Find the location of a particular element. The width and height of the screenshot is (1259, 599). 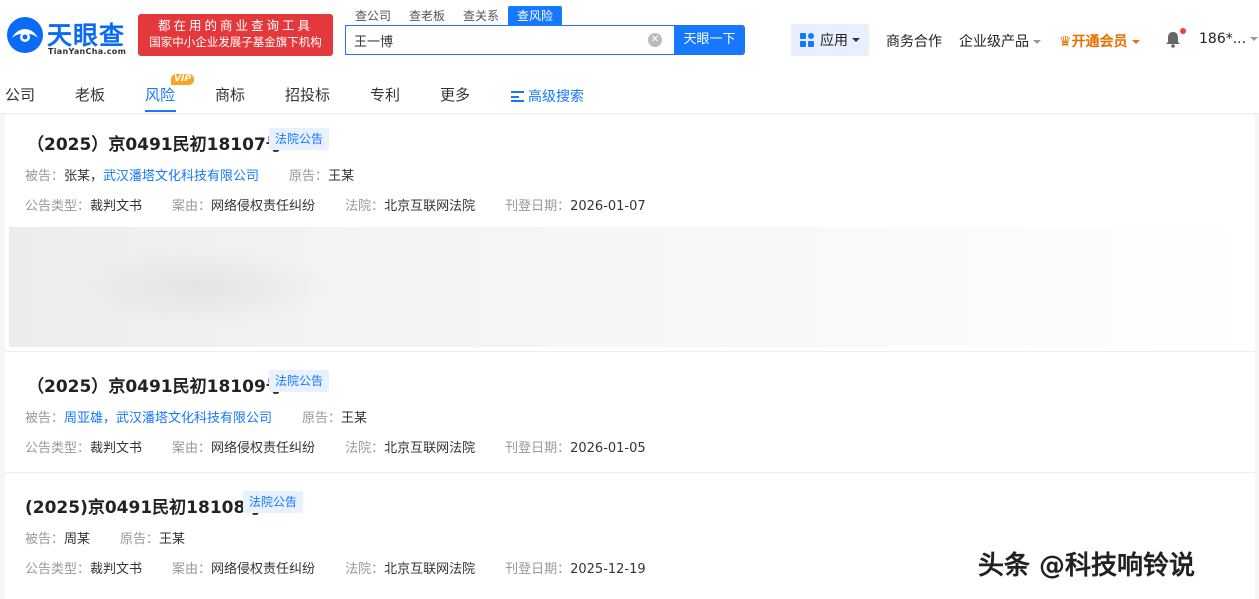

nav-bidding: 招投标 is located at coordinates (307, 94).